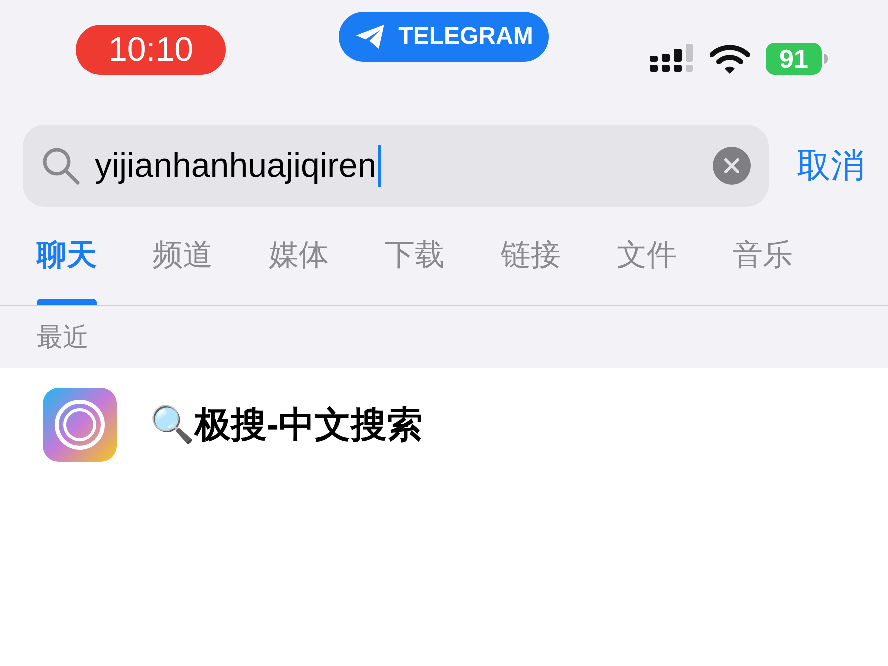 The width and height of the screenshot is (888, 666). I want to click on result-title: 🔍极搜-中文搜索, so click(286, 425).